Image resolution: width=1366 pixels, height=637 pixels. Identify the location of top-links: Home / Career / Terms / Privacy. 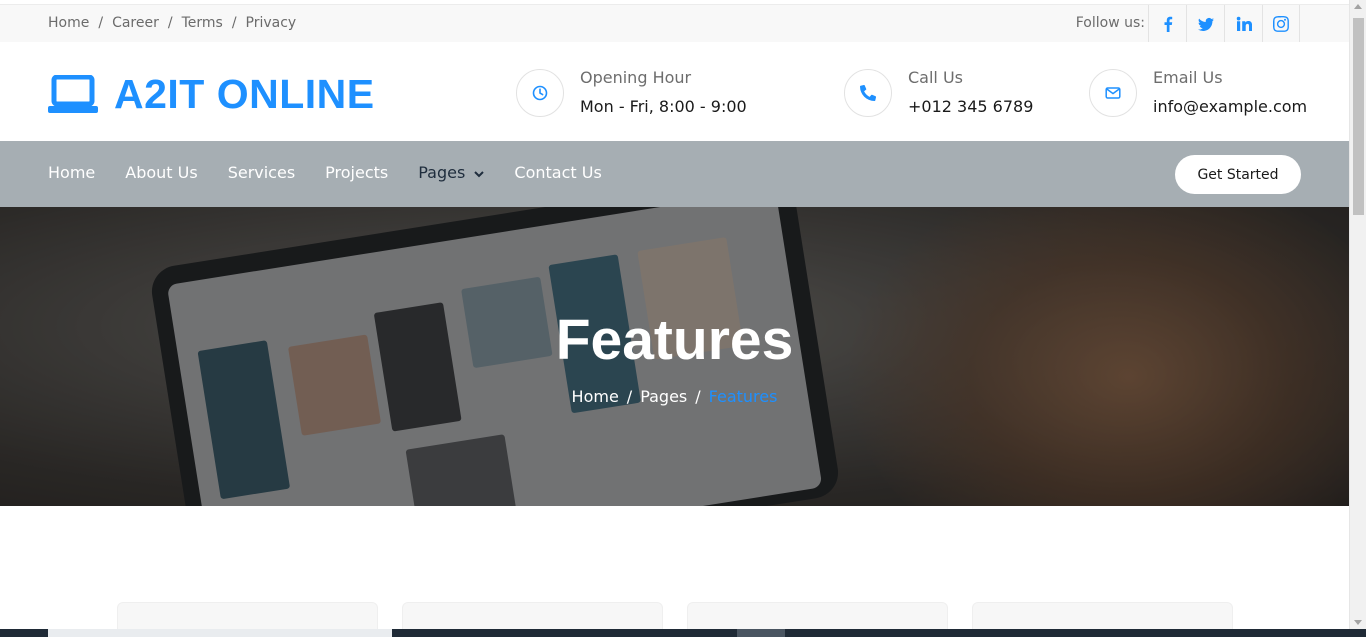
(172, 23).